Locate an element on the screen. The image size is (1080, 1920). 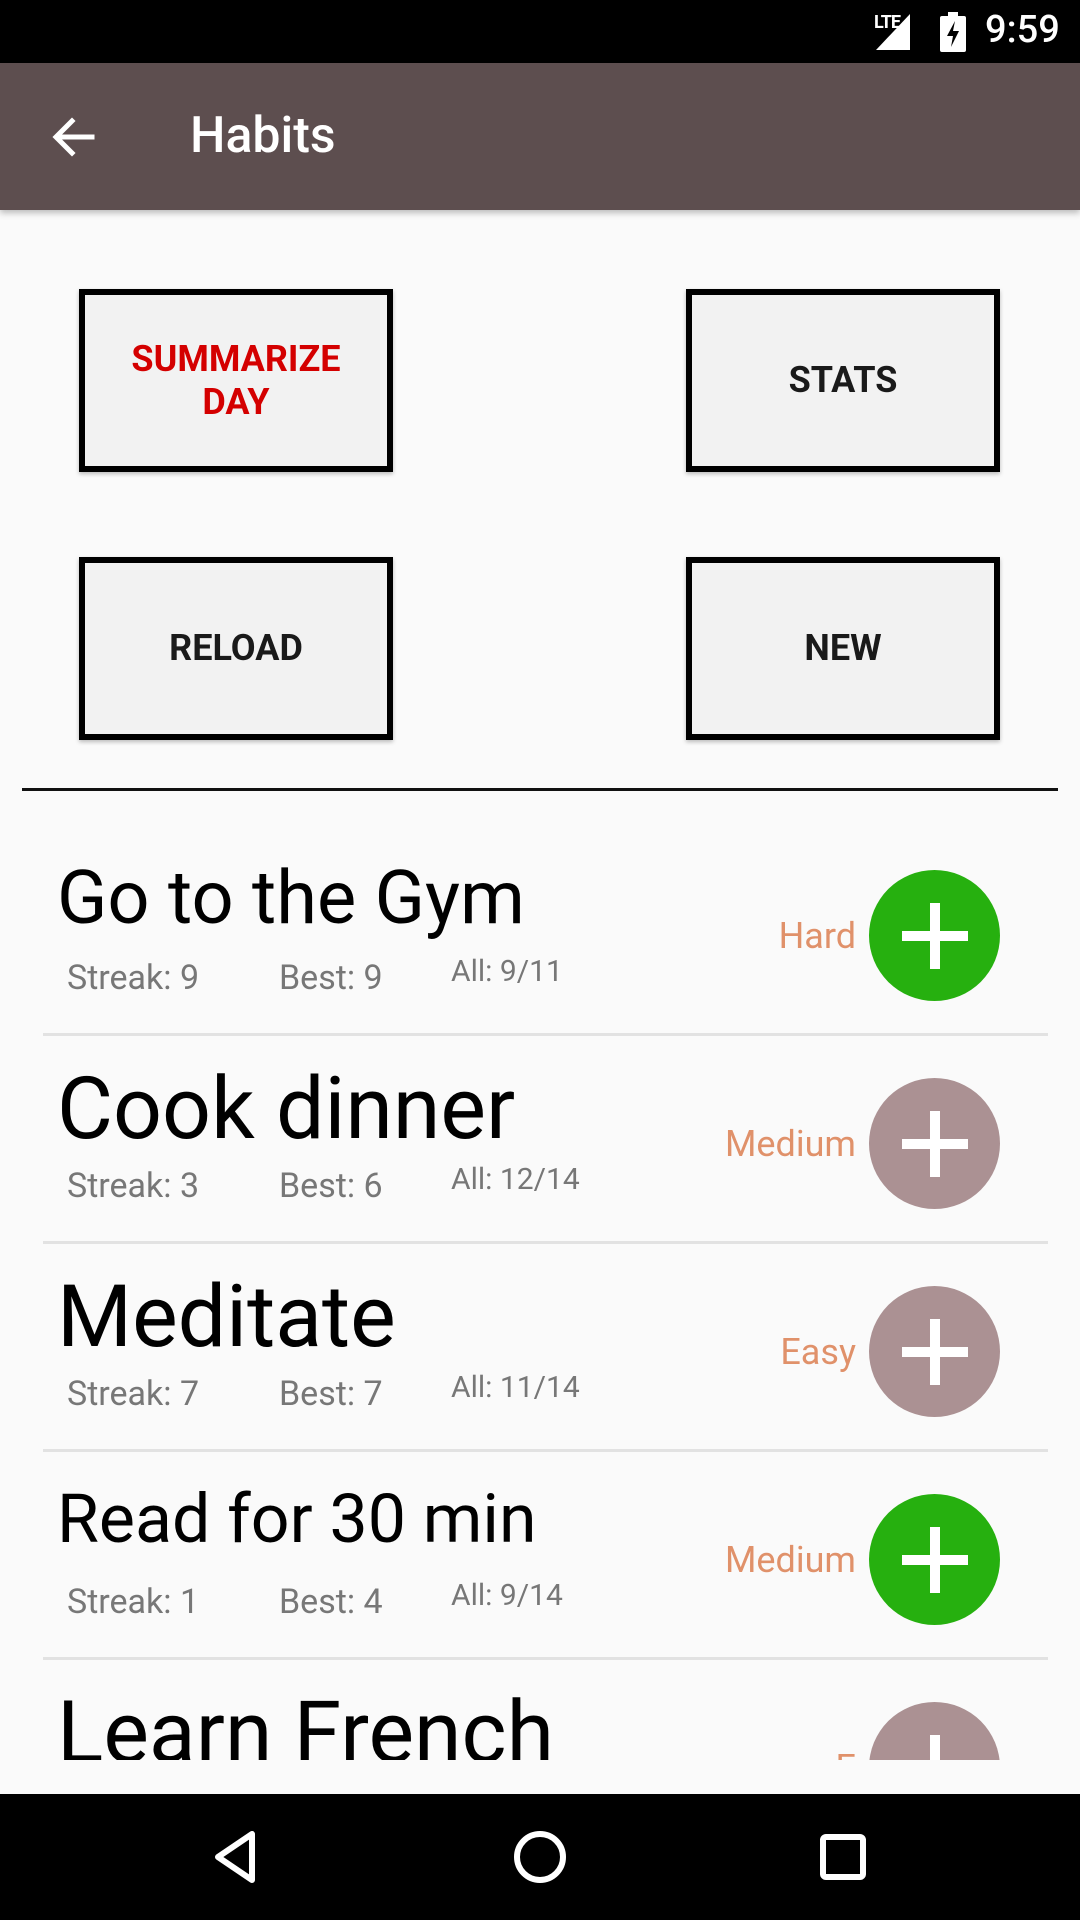
habit-best: Best: 4 is located at coordinates (331, 1602).